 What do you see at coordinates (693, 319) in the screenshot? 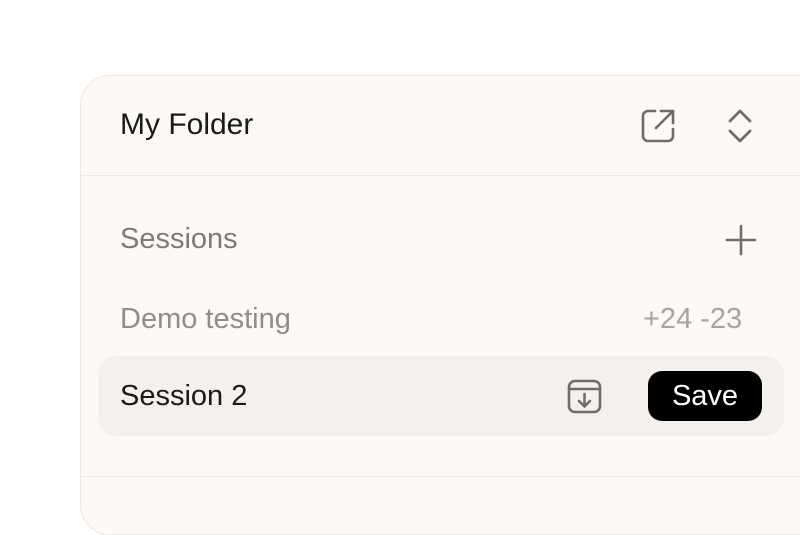
I see `session-diff-stats: +24 -23` at bounding box center [693, 319].